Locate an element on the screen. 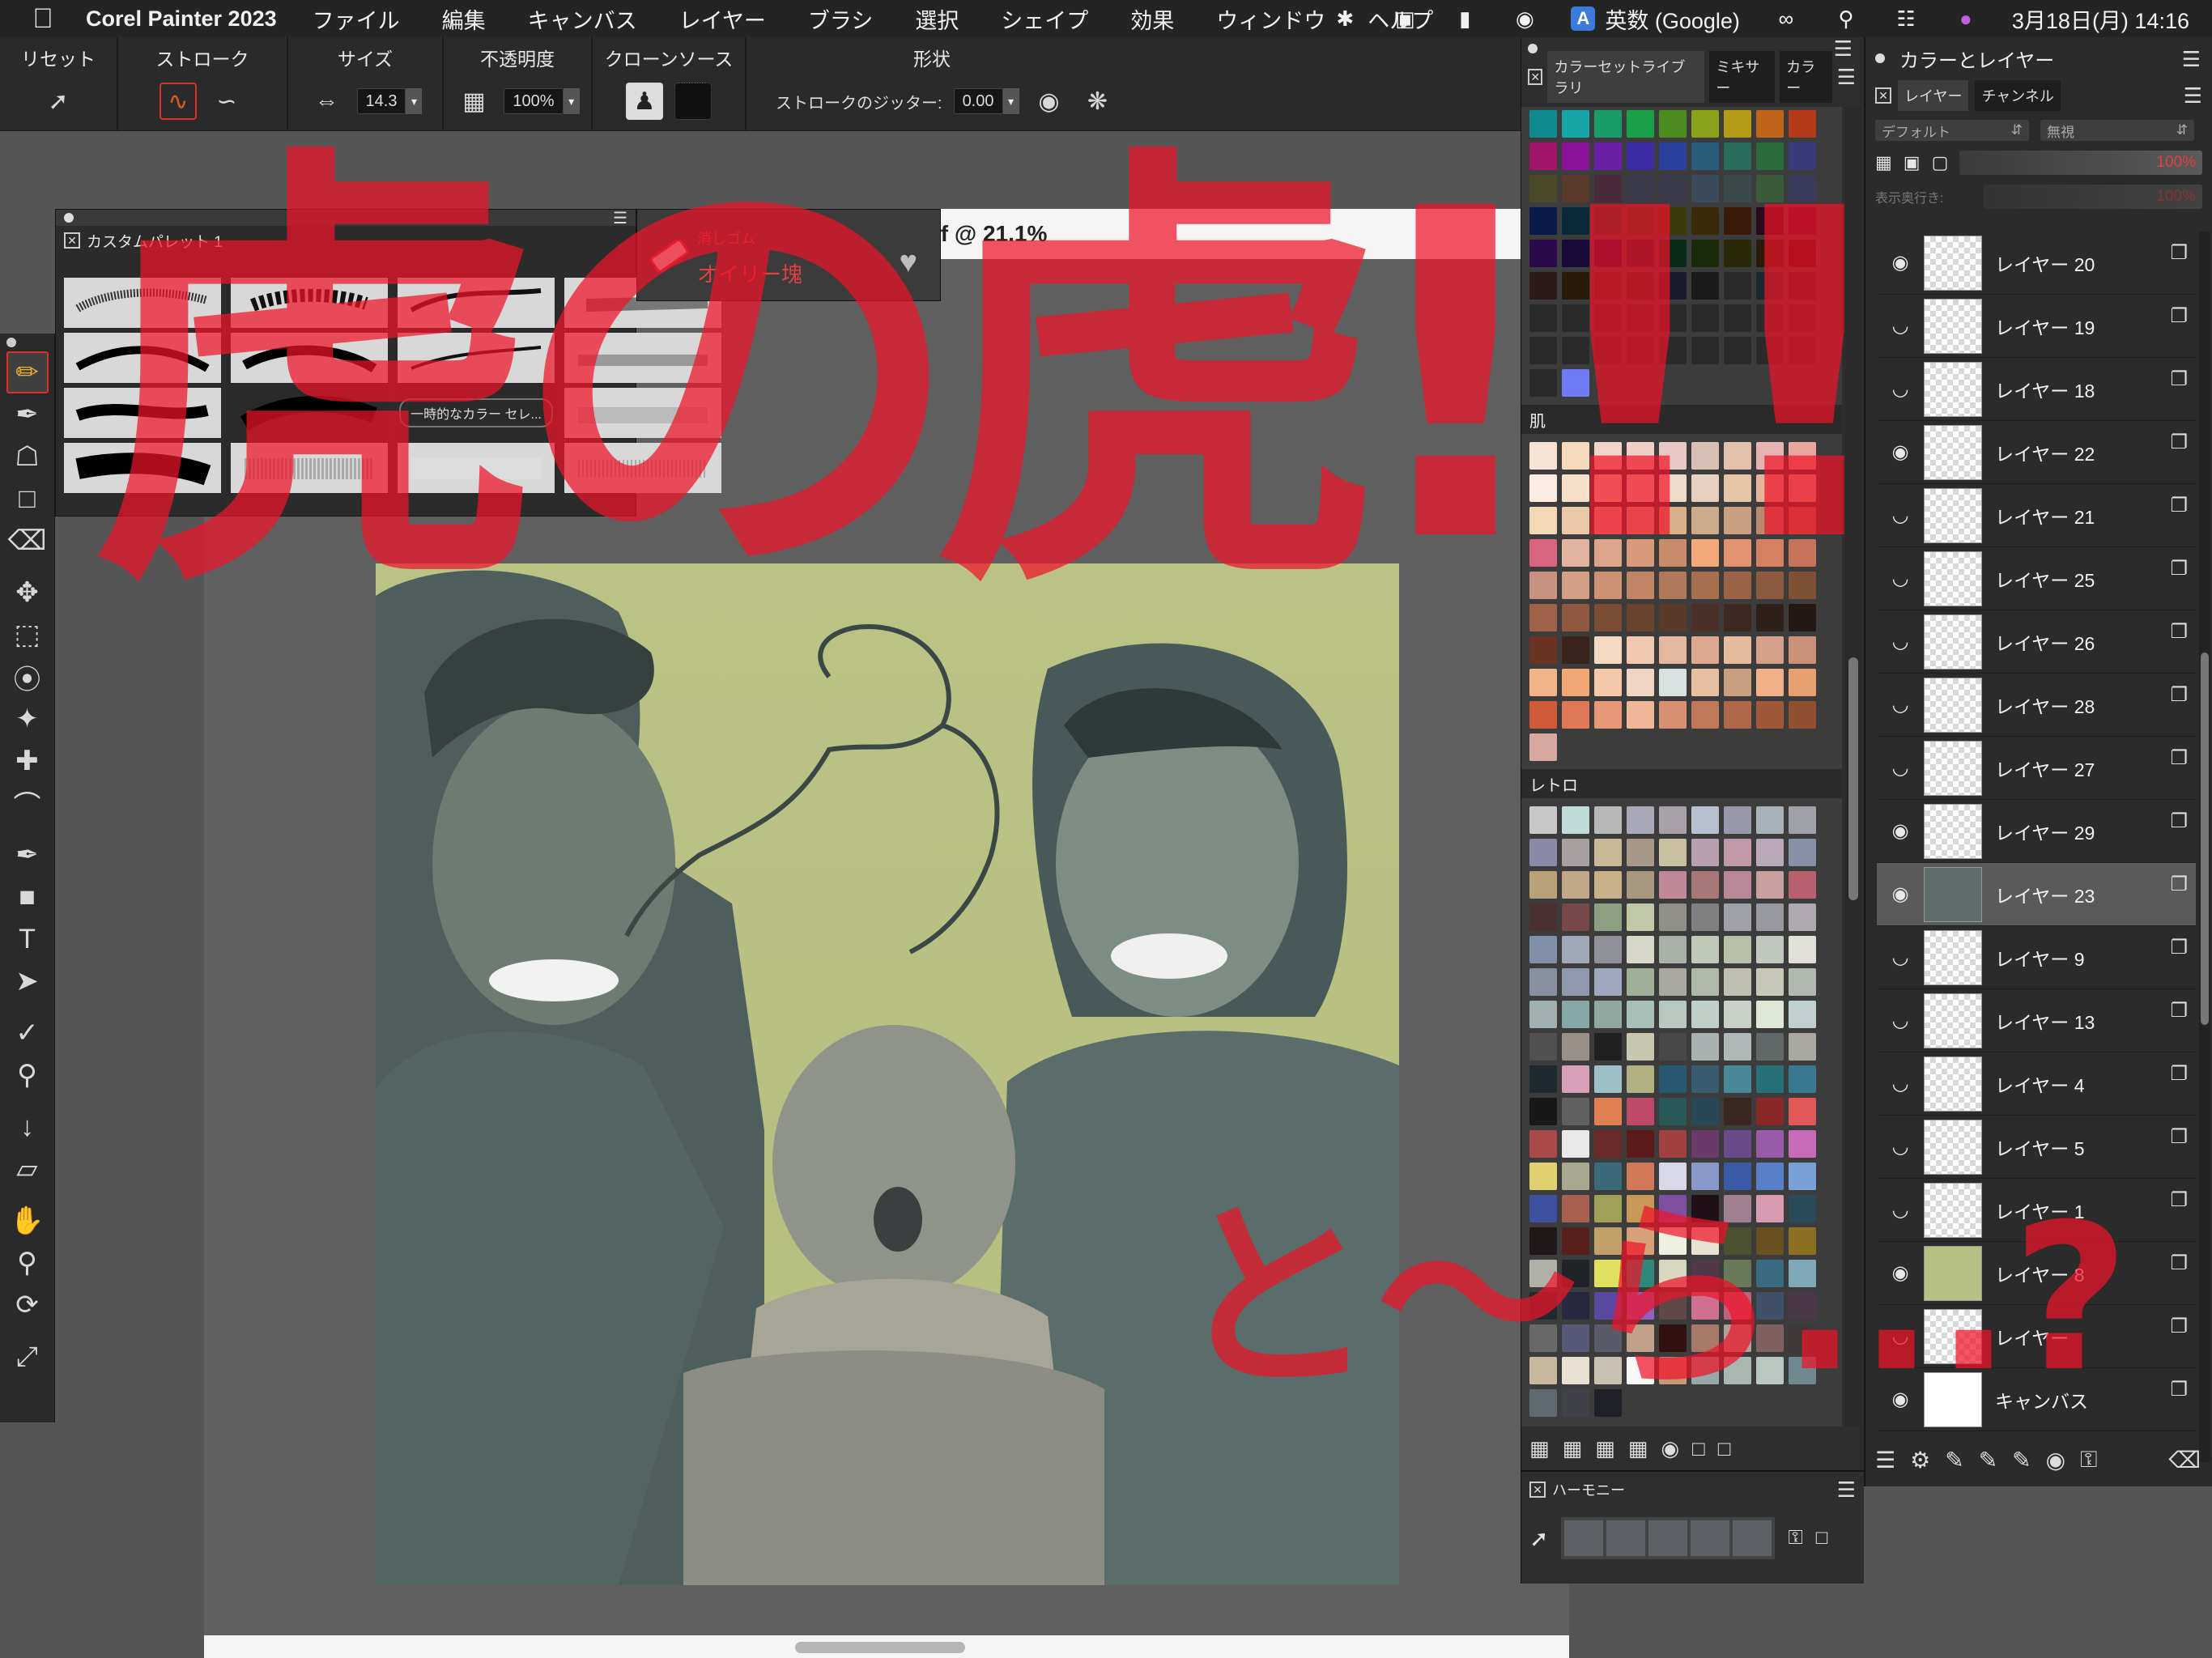  search-colors-icon: ▦ is located at coordinates (1605, 1448).